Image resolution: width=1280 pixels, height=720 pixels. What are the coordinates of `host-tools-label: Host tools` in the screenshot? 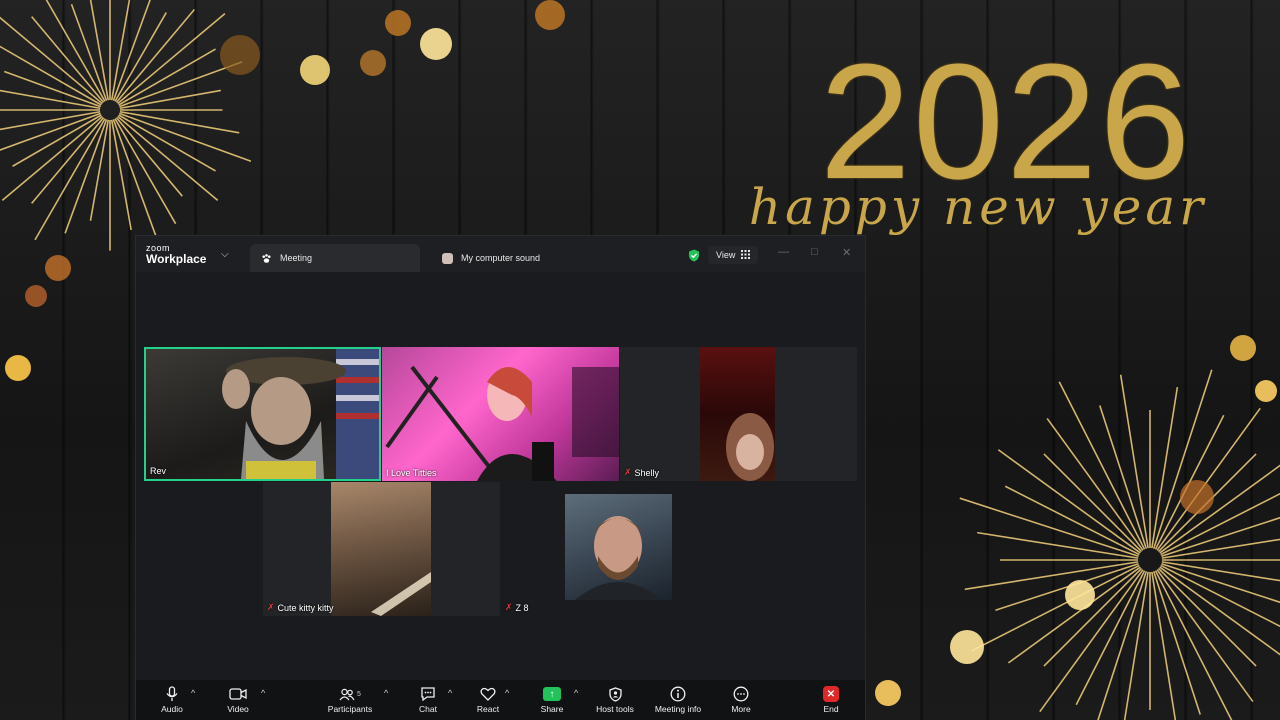 It's located at (615, 709).